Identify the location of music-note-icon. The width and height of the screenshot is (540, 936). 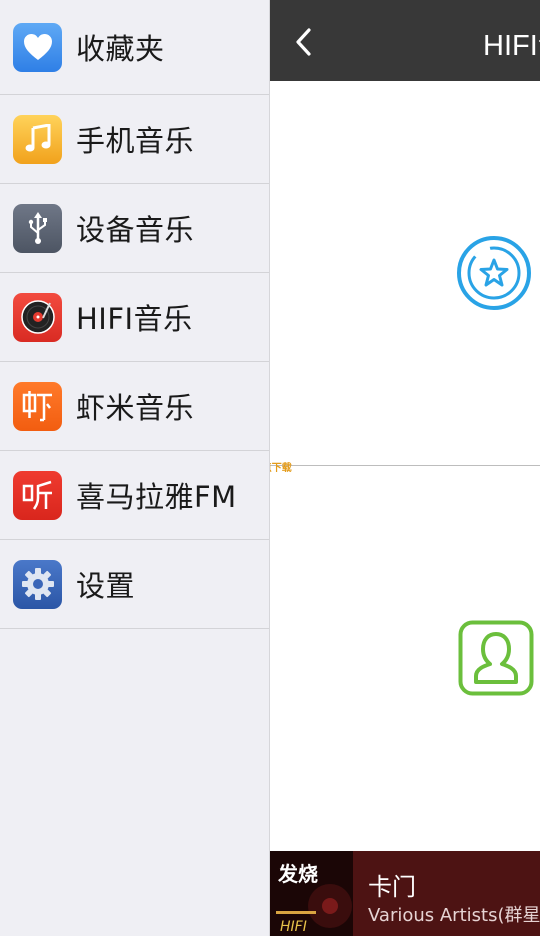
(37, 139).